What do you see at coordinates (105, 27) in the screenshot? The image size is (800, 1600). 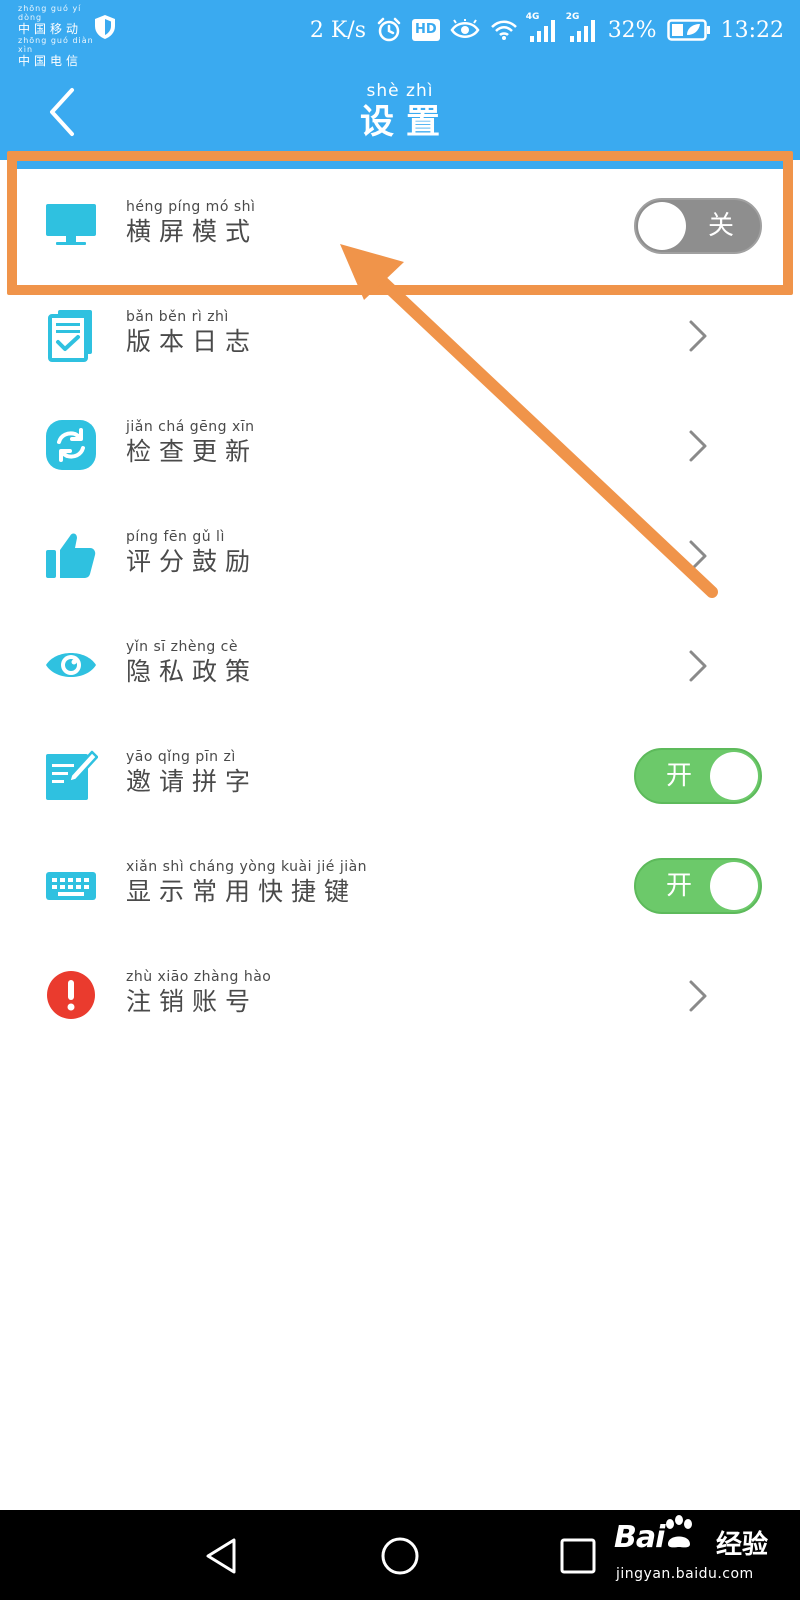 I see `shield-icon` at bounding box center [105, 27].